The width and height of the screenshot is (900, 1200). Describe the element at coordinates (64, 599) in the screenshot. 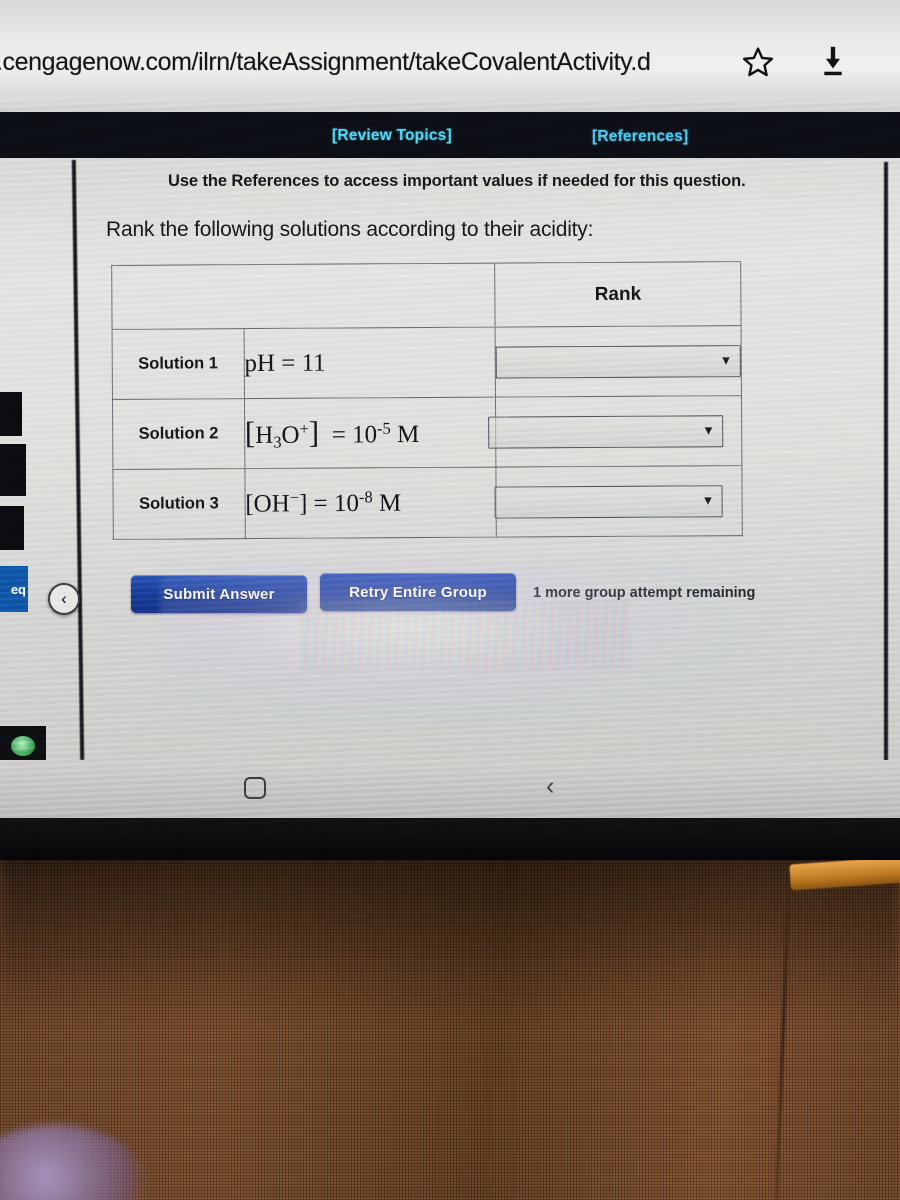

I see `floating-back-button: ‹` at that location.